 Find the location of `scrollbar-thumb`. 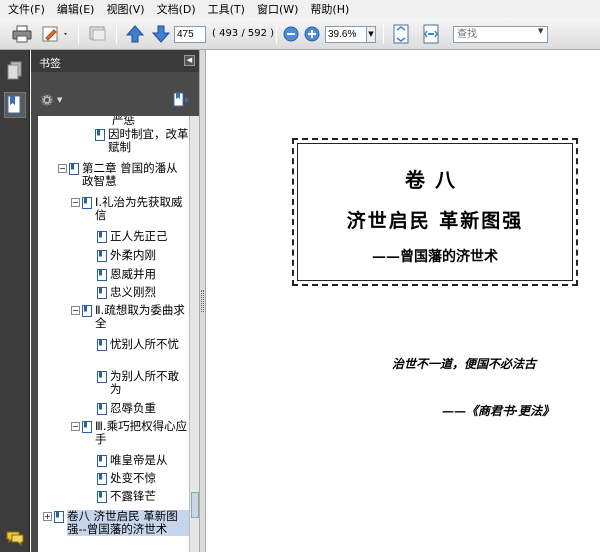

scrollbar-thumb is located at coordinates (195, 505).